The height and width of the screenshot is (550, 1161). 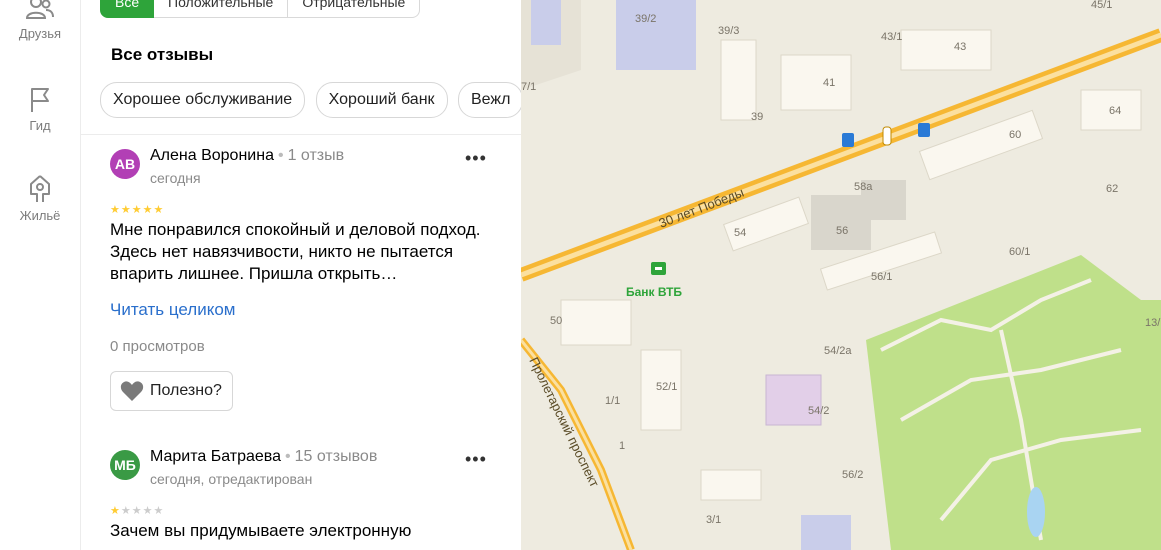 What do you see at coordinates (891, 37) in the screenshot?
I see `house-number: 43/1` at bounding box center [891, 37].